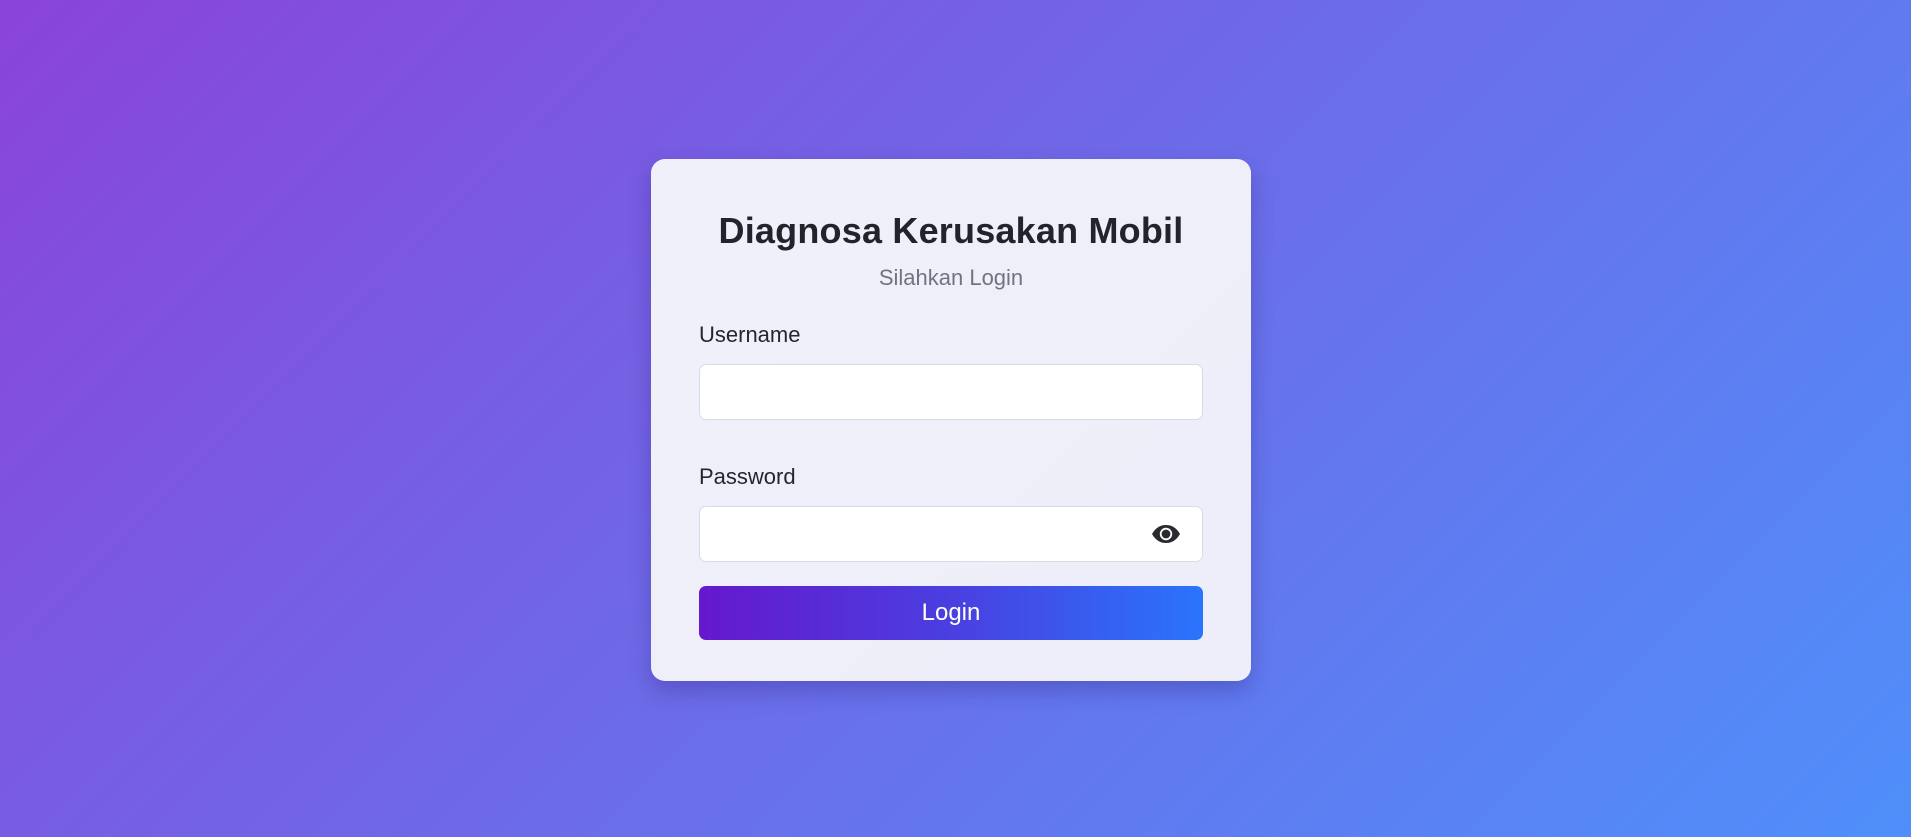 The height and width of the screenshot is (837, 1911). Describe the element at coordinates (1166, 534) in the screenshot. I see `eye-icon` at that location.